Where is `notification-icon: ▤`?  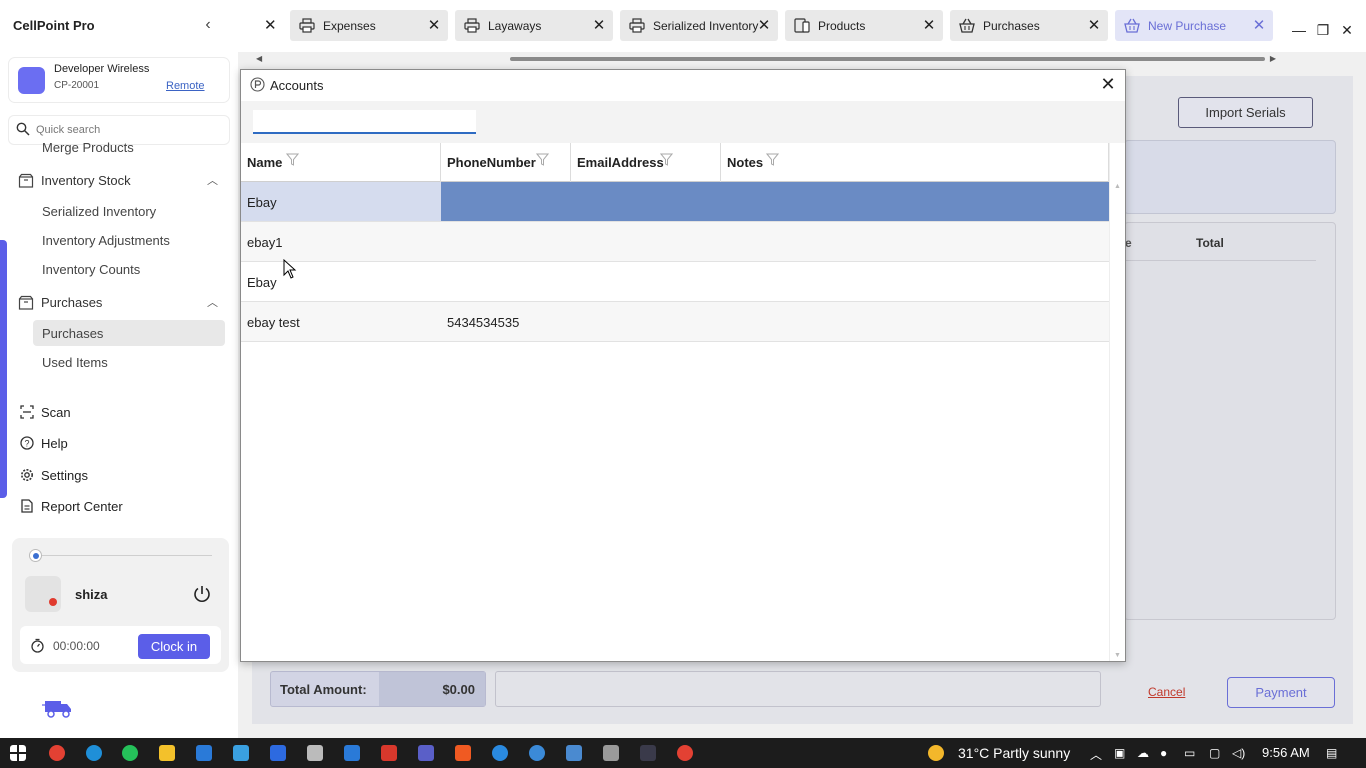 notification-icon: ▤ is located at coordinates (1331, 753).